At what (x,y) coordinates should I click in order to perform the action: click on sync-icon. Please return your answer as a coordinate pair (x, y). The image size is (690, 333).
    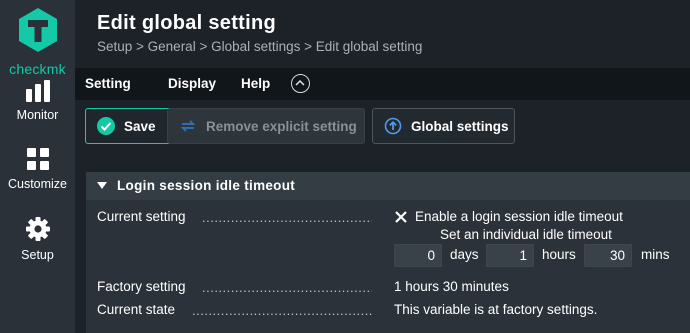
    Looking at the image, I should click on (188, 126).